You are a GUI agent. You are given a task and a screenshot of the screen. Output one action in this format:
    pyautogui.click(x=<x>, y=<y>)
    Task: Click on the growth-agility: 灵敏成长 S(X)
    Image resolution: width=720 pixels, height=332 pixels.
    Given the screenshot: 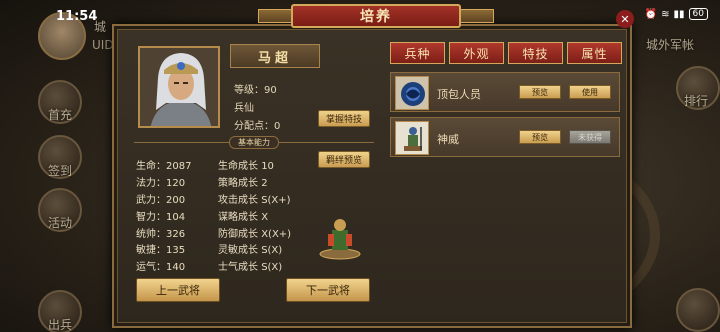 What is the action you would take?
    pyautogui.click(x=250, y=250)
    